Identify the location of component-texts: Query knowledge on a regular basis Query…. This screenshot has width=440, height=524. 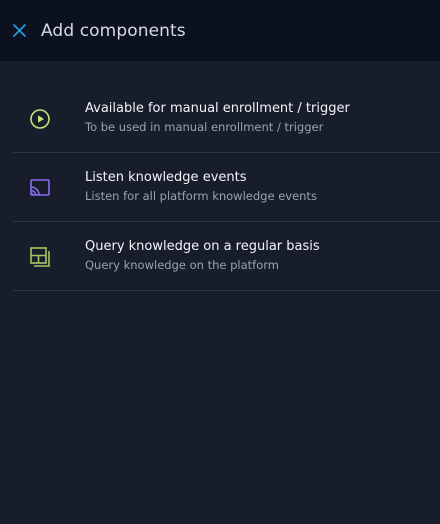
(202, 256).